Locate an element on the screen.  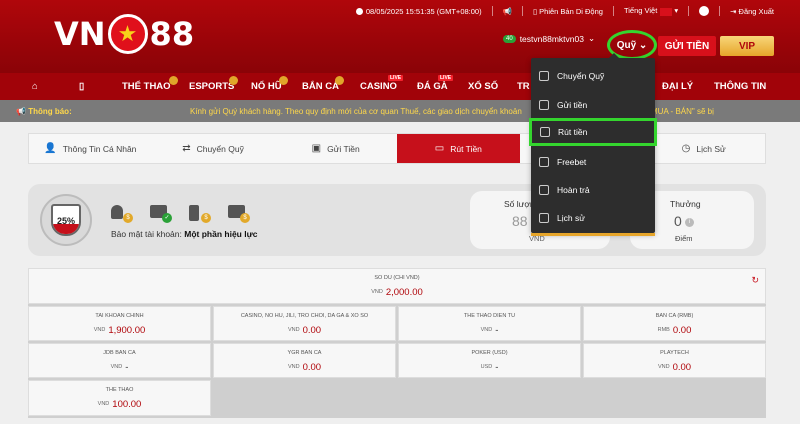
nav-item-thethao: THỂ THAO is located at coordinates (150, 84).